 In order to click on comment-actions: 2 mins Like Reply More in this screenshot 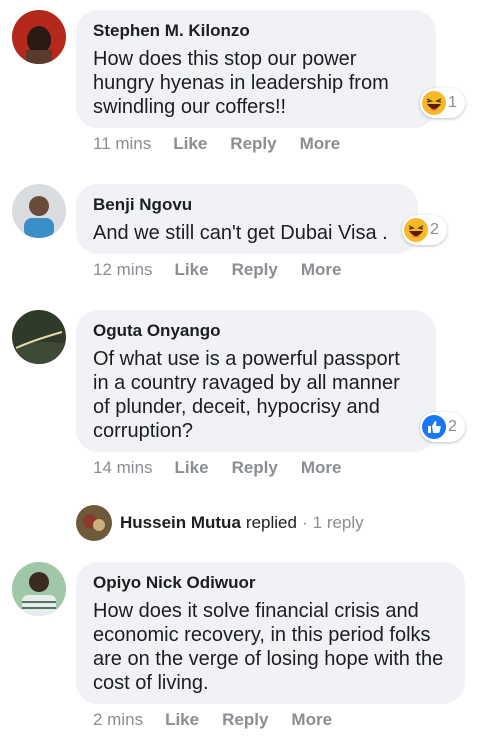, I will do `click(224, 720)`.